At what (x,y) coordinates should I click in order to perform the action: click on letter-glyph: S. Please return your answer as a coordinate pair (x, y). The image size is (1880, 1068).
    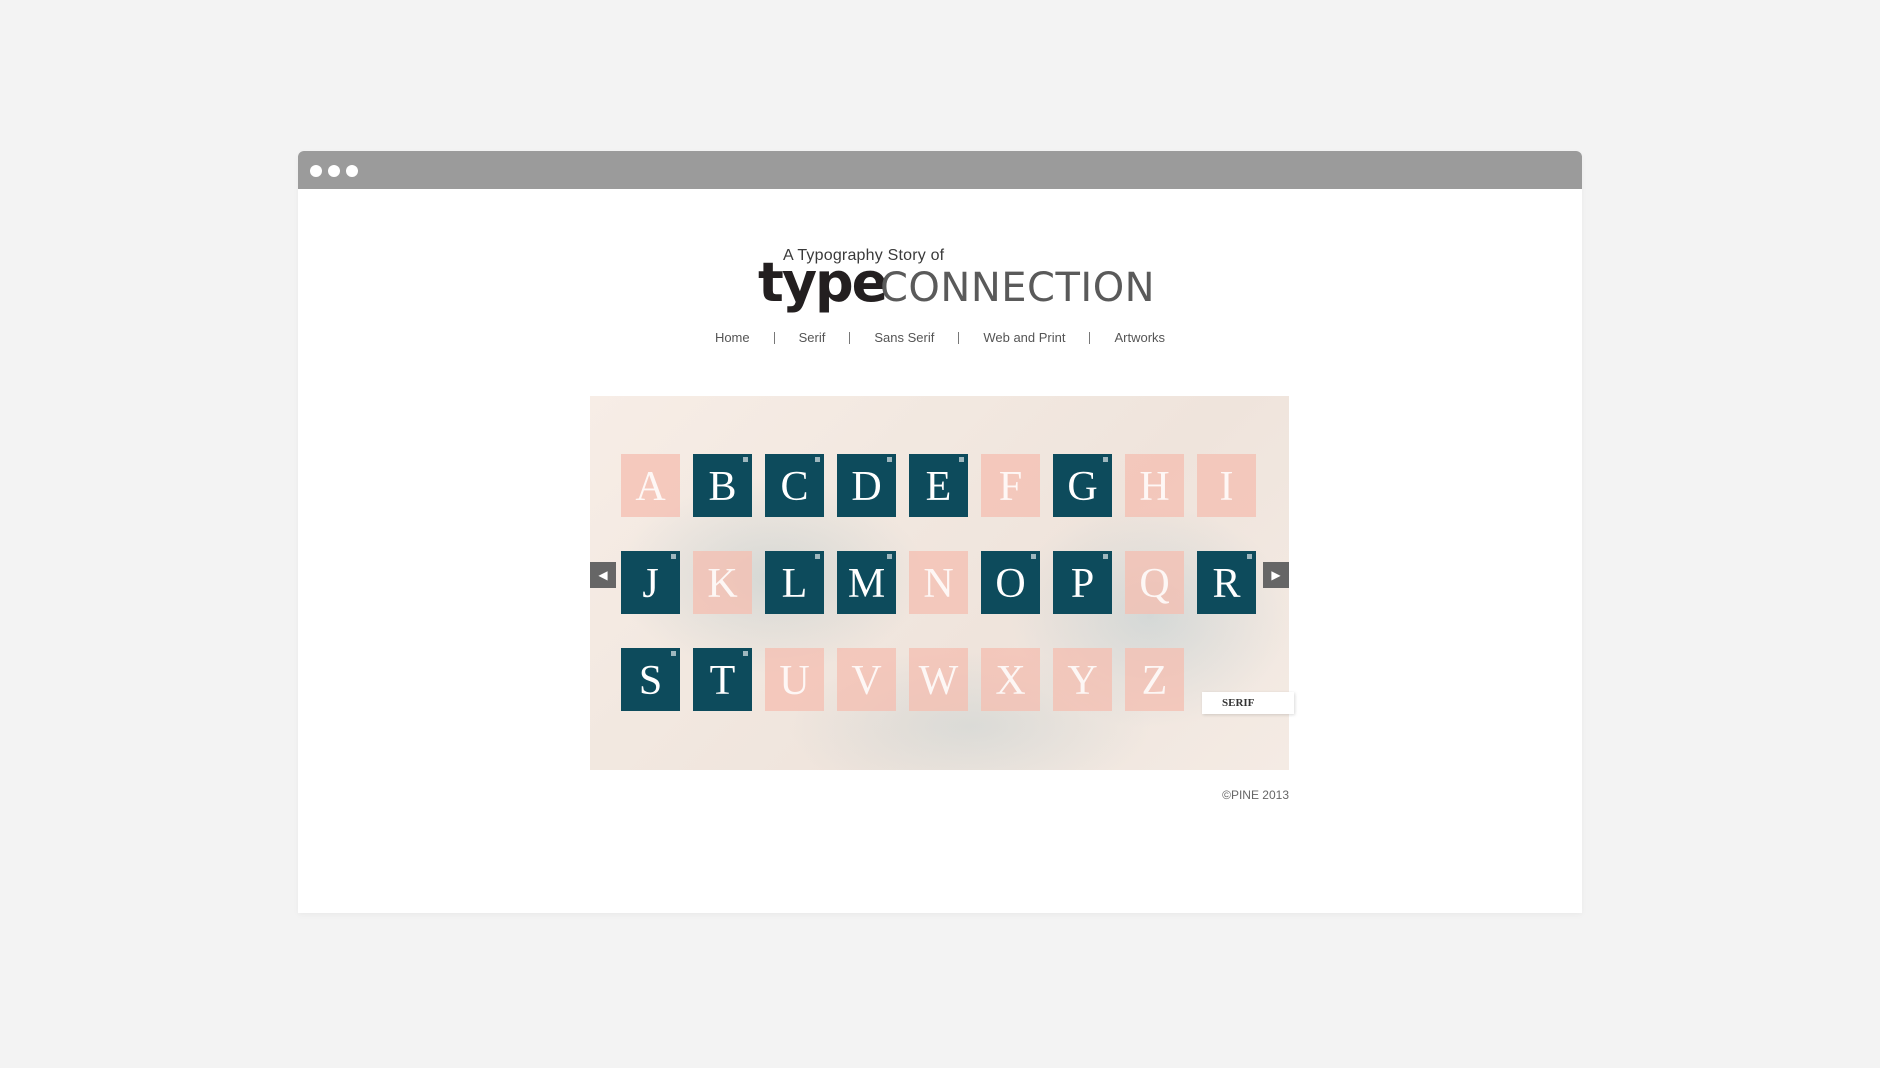
    Looking at the image, I should click on (650, 681).